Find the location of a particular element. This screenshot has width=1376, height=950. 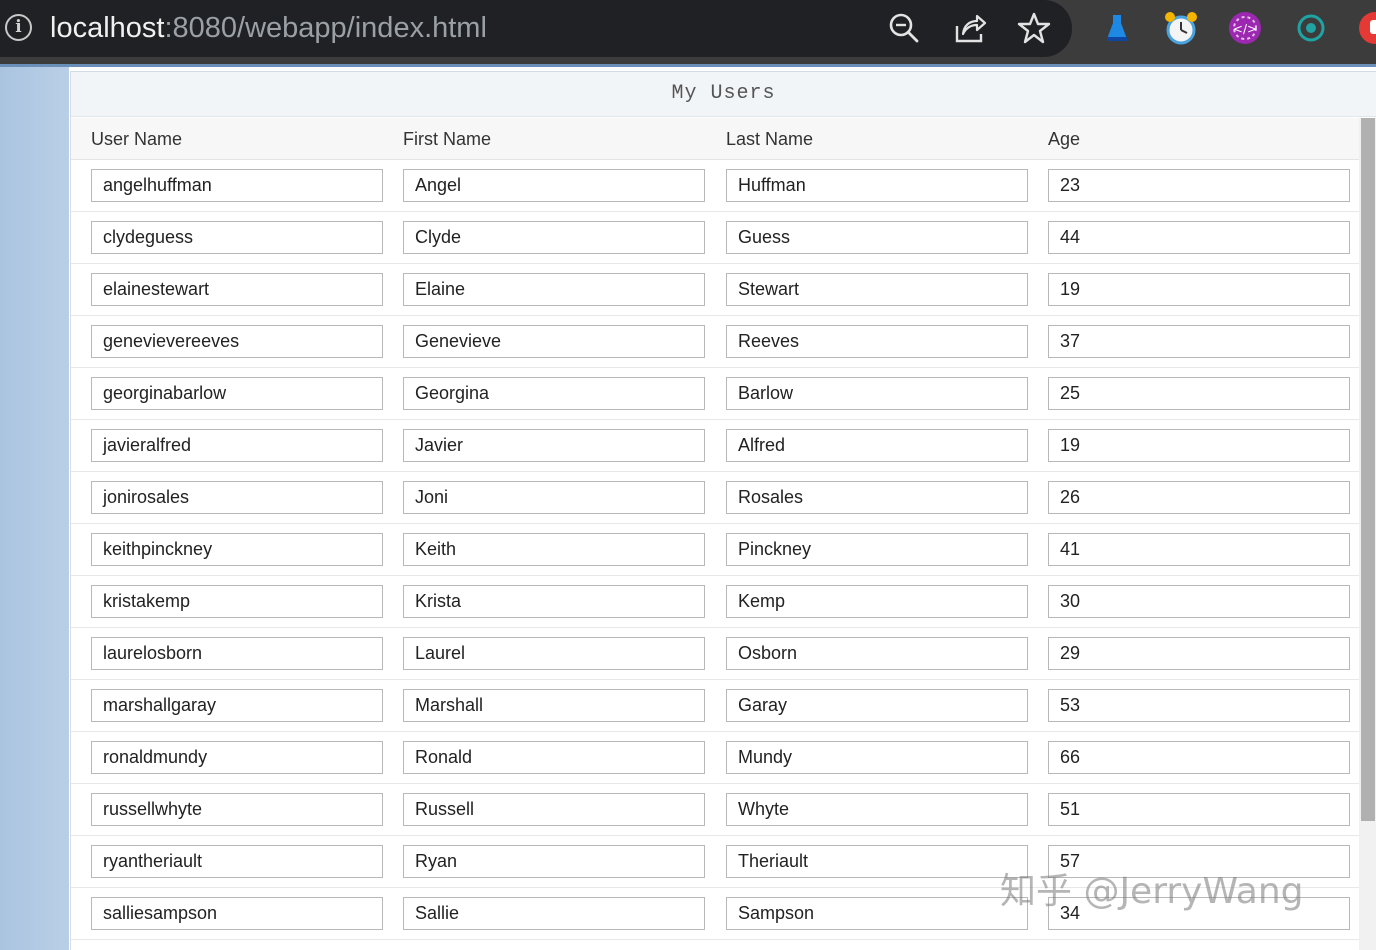

zoom-out-icon is located at coordinates (904, 28).